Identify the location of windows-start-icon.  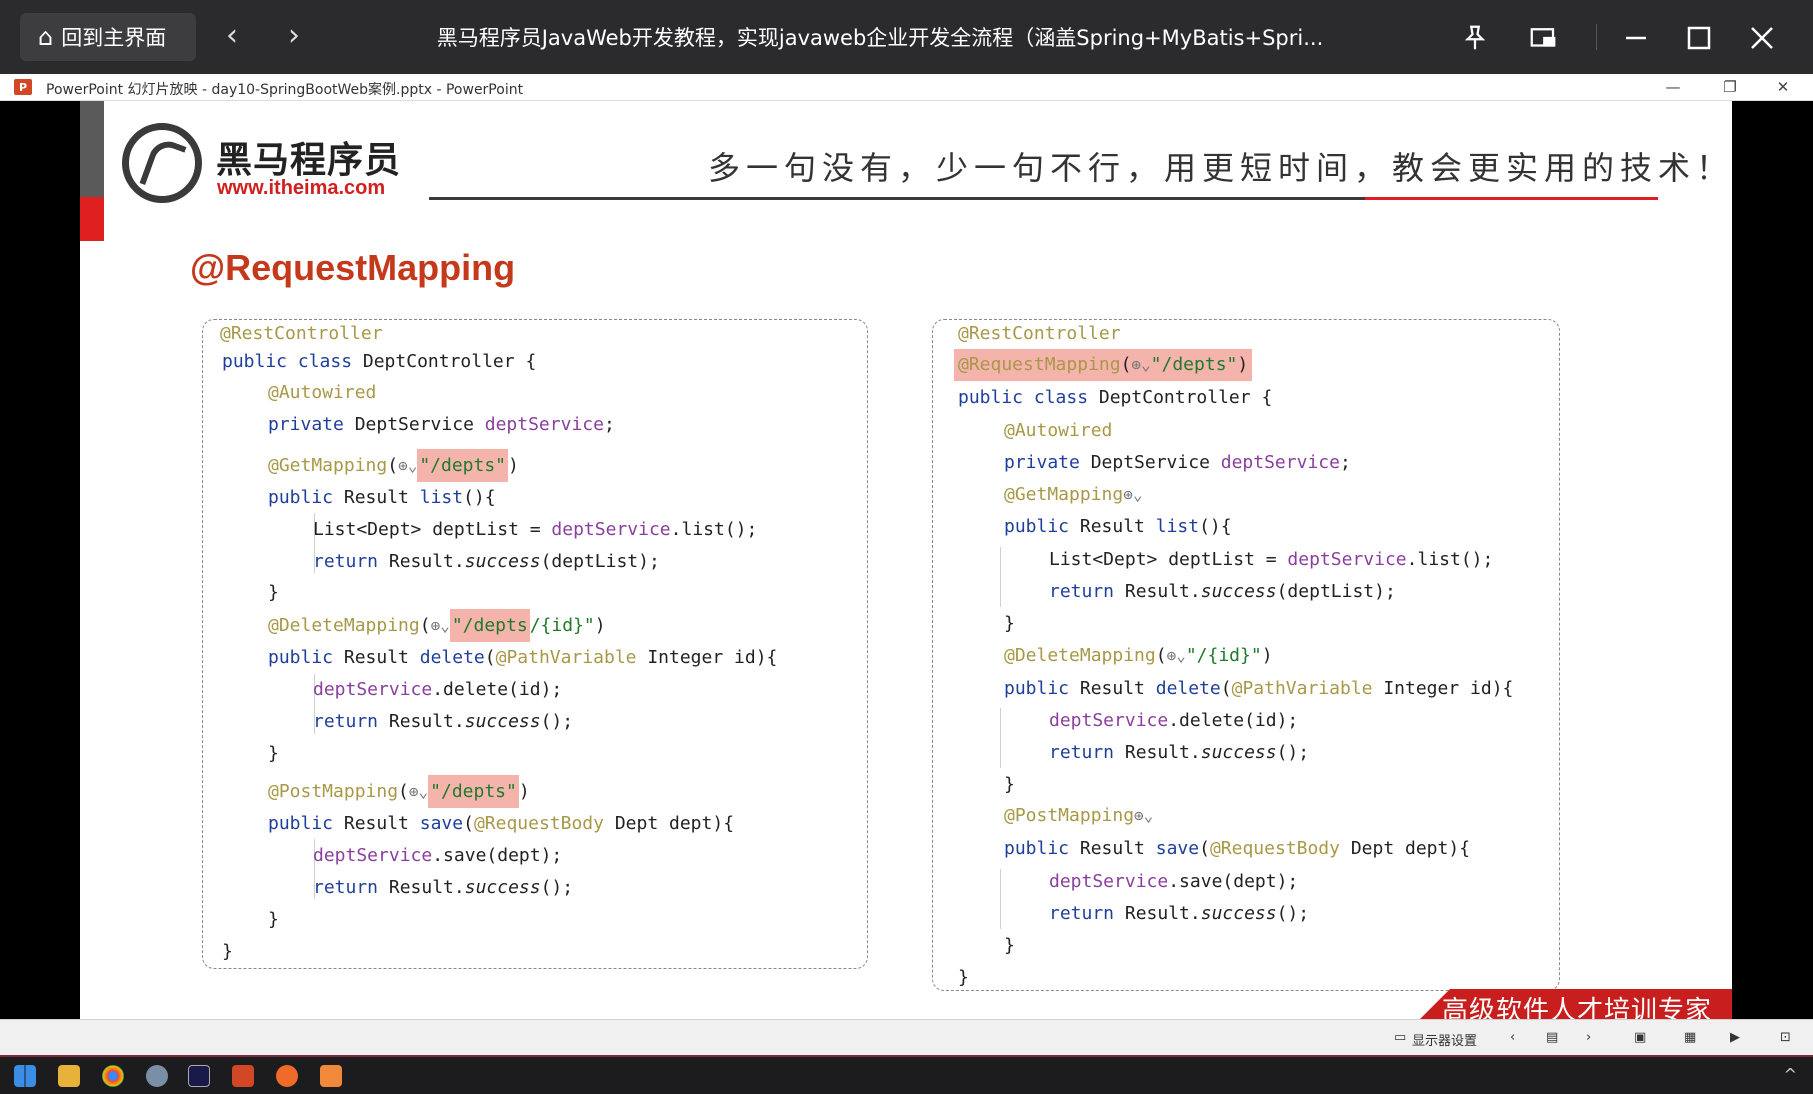
(25, 1076).